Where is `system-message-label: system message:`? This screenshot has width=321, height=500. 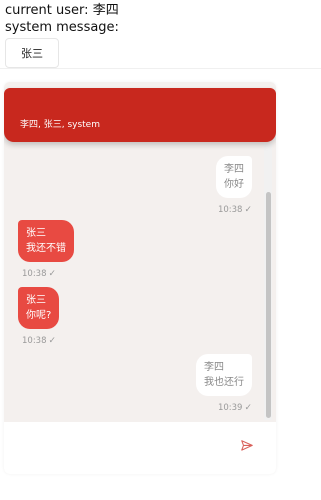 system-message-label: system message: is located at coordinates (62, 27).